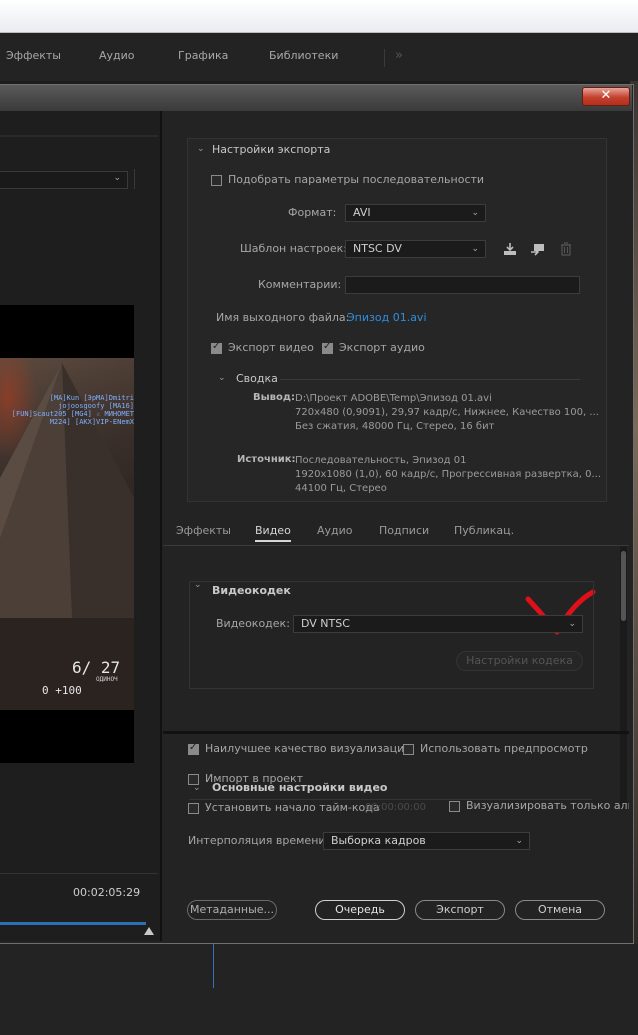 This screenshot has height=1035, width=638. I want to click on cancel-button: Отмена, so click(560, 910).